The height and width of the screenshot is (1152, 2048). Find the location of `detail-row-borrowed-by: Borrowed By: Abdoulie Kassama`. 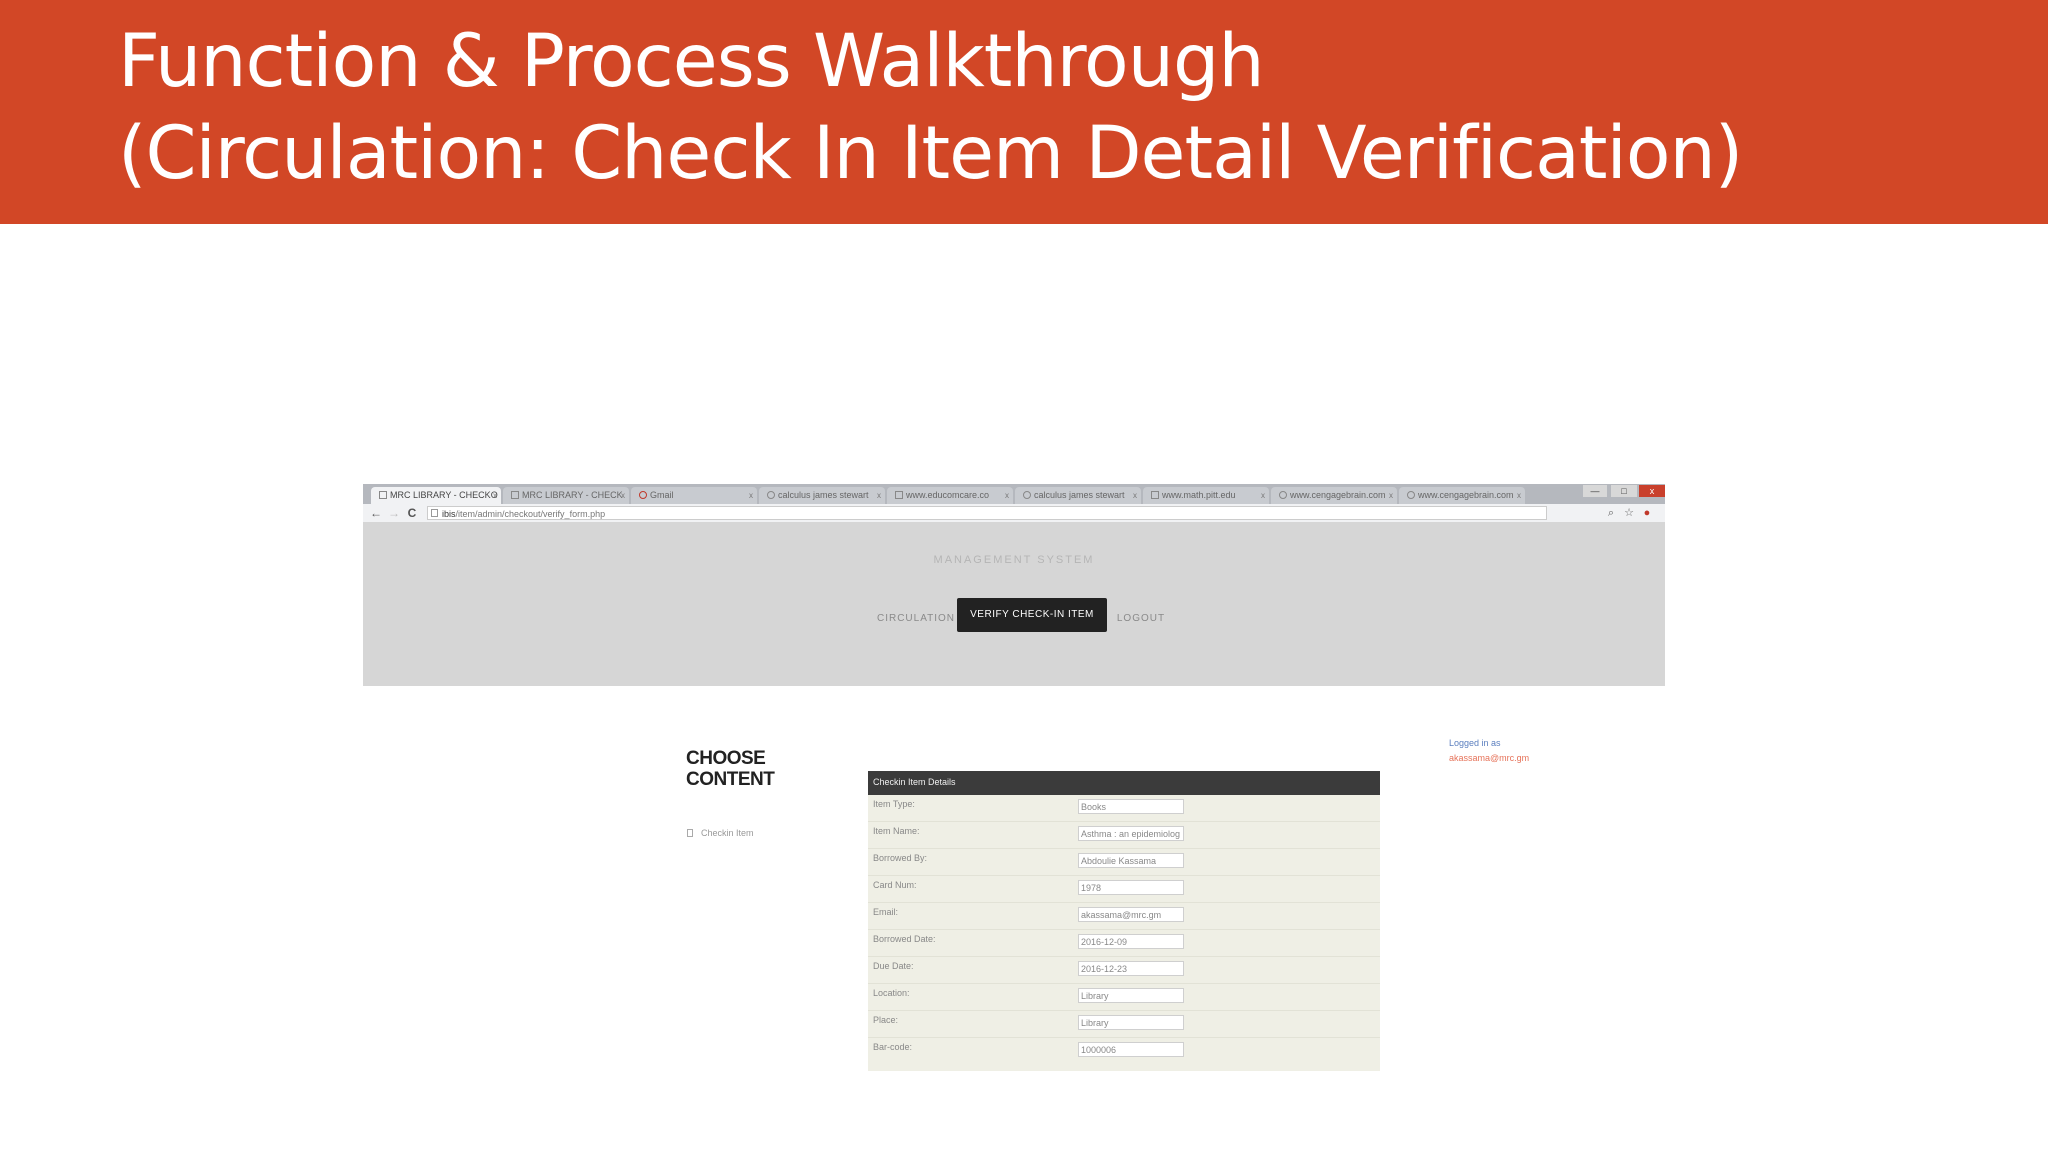

detail-row-borrowed-by: Borrowed By: Abdoulie Kassama is located at coordinates (1124, 862).